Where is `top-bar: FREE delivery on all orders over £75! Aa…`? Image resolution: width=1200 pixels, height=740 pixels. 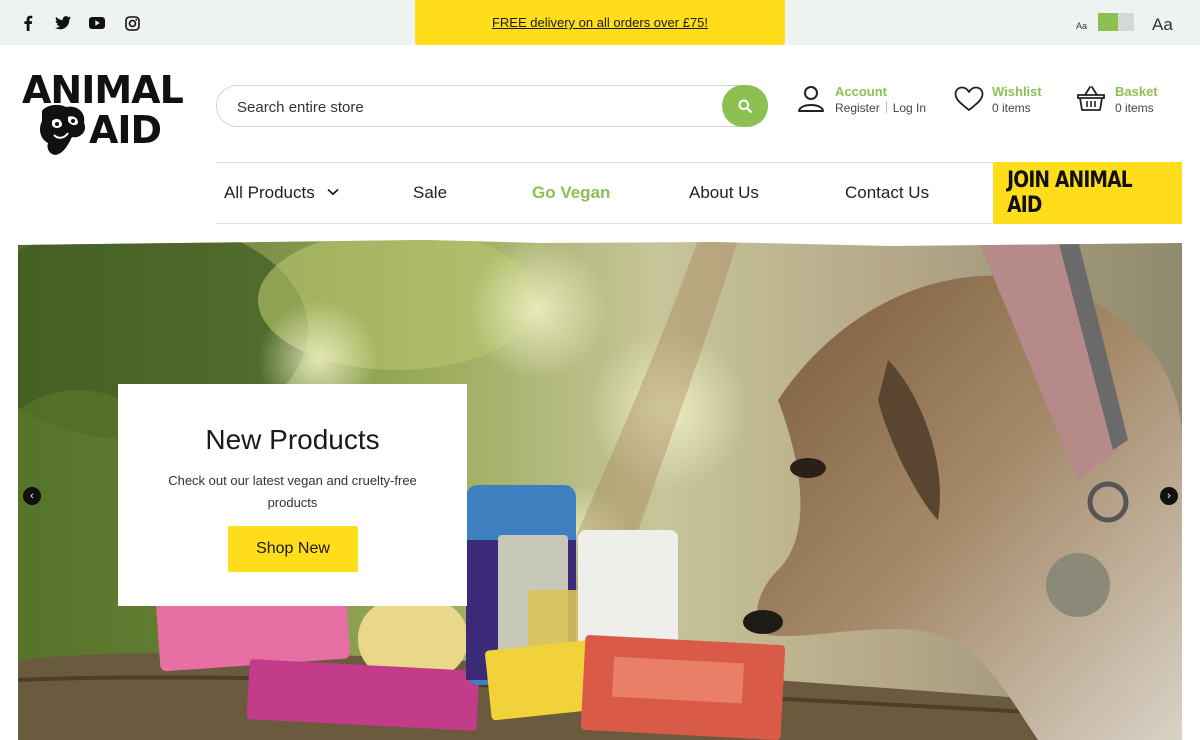 top-bar: FREE delivery on all orders over £75! Aa… is located at coordinates (600, 22).